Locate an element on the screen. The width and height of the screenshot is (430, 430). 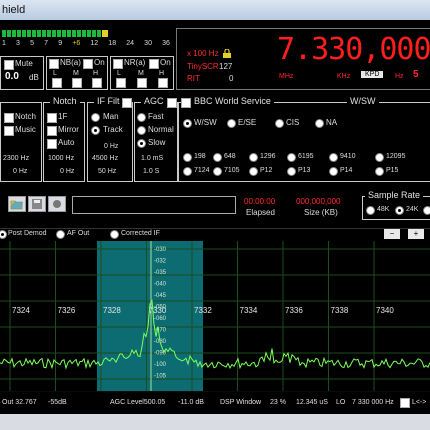
fast-label: Fast is located at coordinates (156, 116).